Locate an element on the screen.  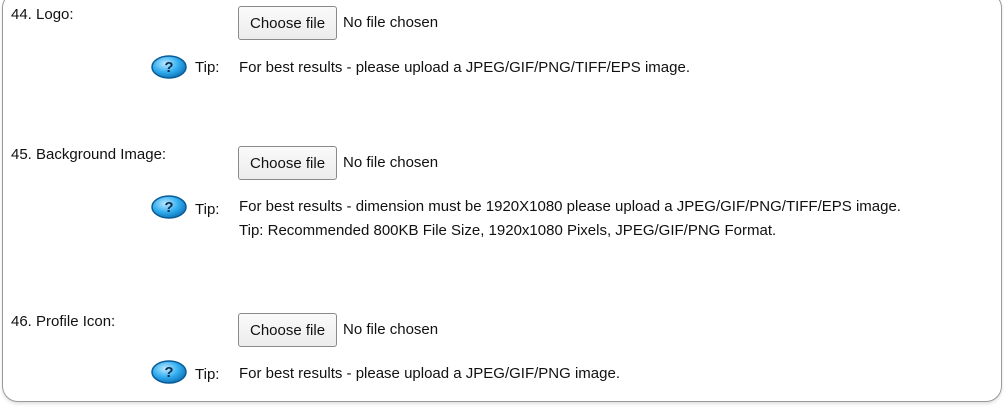
background-image-tip-label: Tip: is located at coordinates (207, 209).